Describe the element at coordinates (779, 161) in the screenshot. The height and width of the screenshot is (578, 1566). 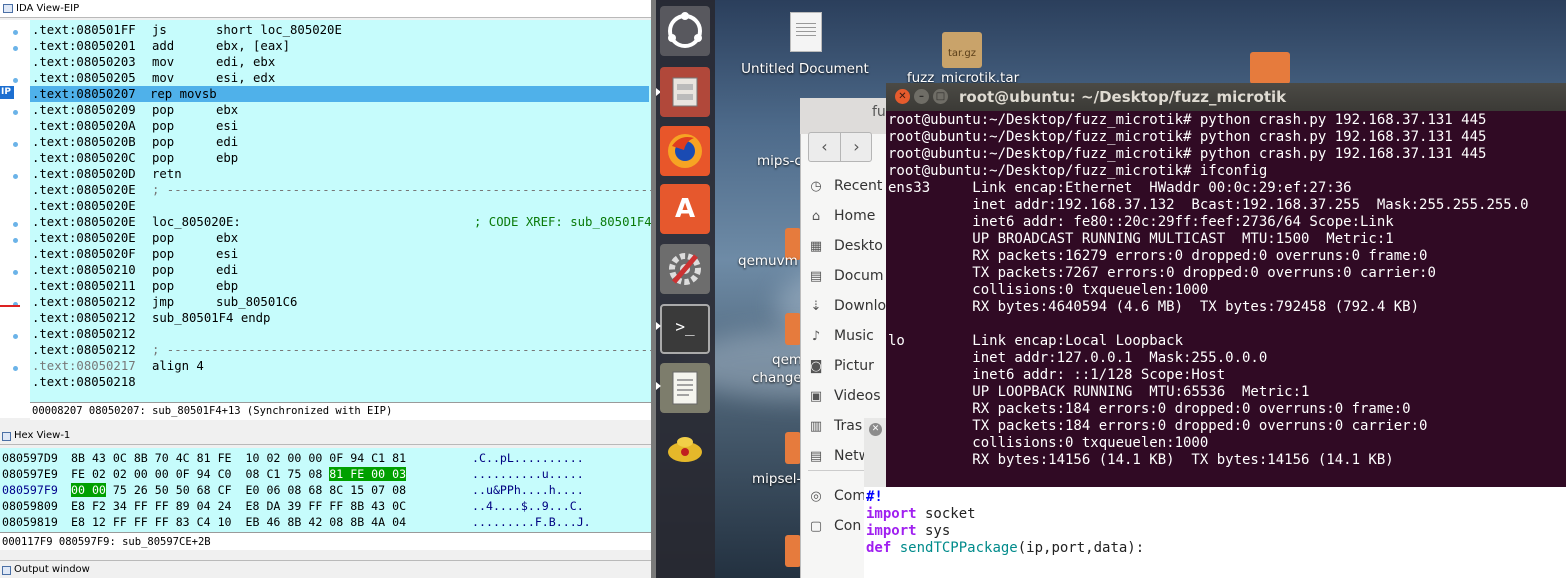
I see `desktop-icon-label: mips-c` at that location.